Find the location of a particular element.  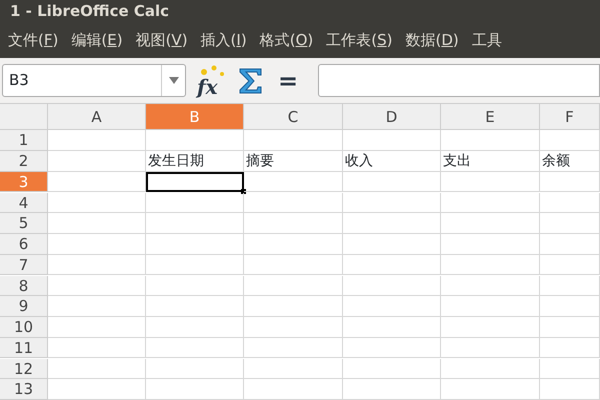

grid-cell: 余额 is located at coordinates (570, 161).